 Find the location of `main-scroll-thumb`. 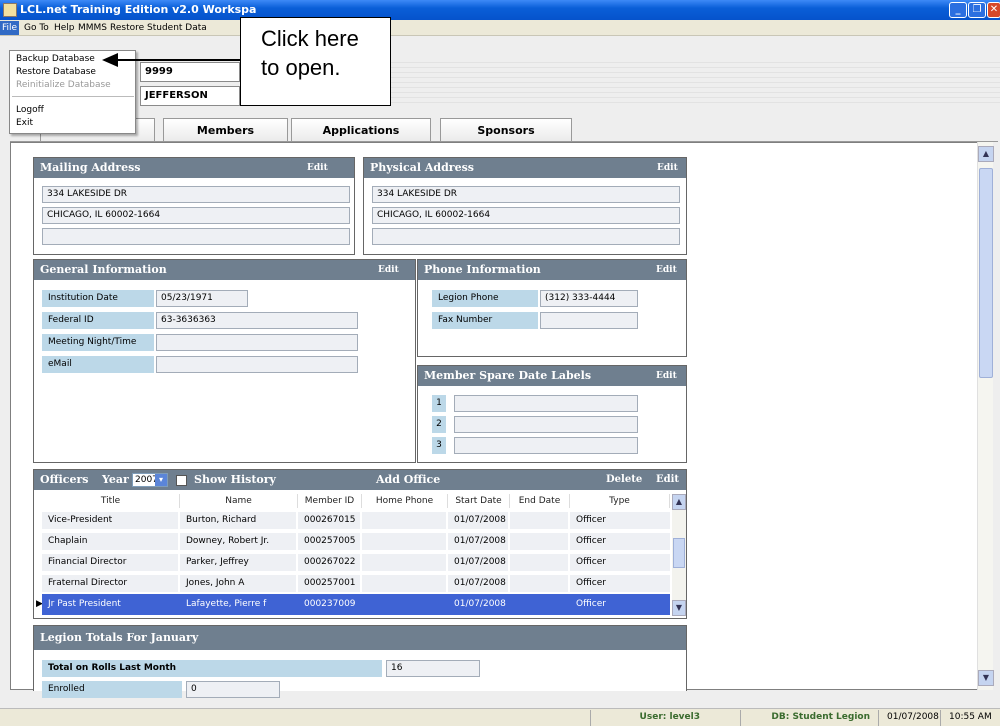

main-scroll-thumb is located at coordinates (986, 273).